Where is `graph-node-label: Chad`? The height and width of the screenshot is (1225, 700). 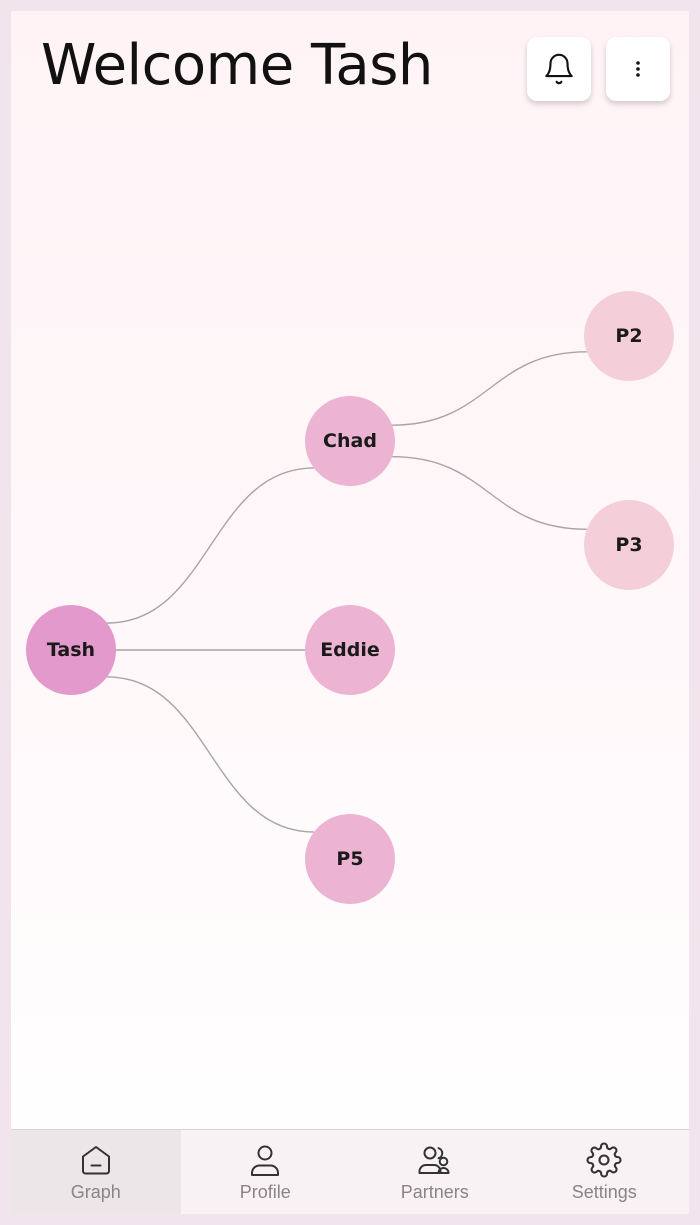
graph-node-label: Chad is located at coordinates (350, 441).